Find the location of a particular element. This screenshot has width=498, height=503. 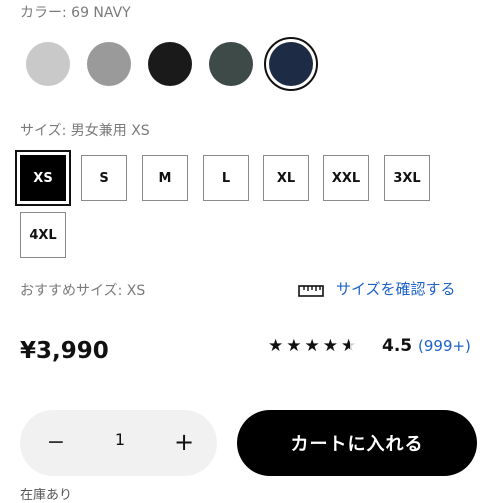

size-check-link-label: サイズを確認する is located at coordinates (396, 289).